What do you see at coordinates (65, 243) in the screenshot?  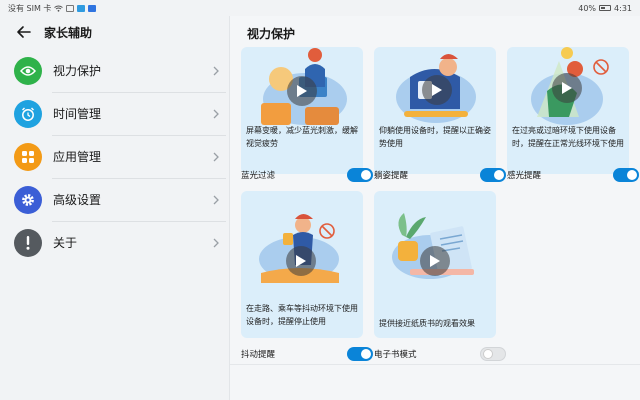 I see `sidebar-item-label: 关于` at bounding box center [65, 243].